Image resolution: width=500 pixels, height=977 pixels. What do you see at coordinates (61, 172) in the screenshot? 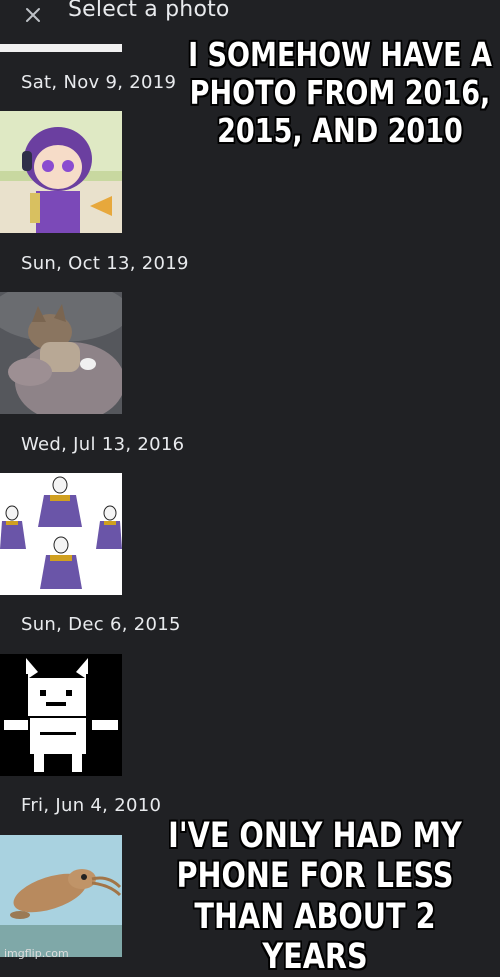
I see `photo-thumbnail-anime-character` at bounding box center [61, 172].